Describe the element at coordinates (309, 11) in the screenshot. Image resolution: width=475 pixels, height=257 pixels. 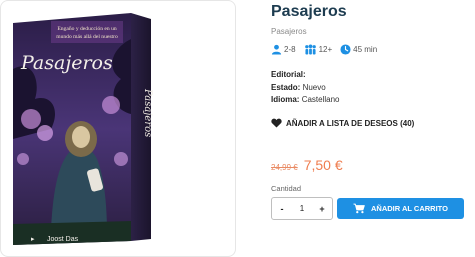
I see `product-title: Pasajeros` at that location.